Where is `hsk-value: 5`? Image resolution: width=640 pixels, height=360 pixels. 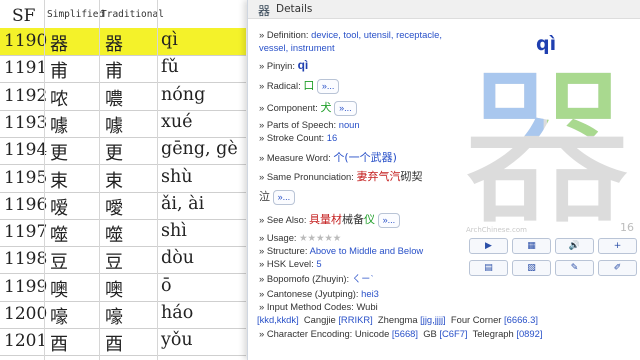 hsk-value: 5 is located at coordinates (318, 263).